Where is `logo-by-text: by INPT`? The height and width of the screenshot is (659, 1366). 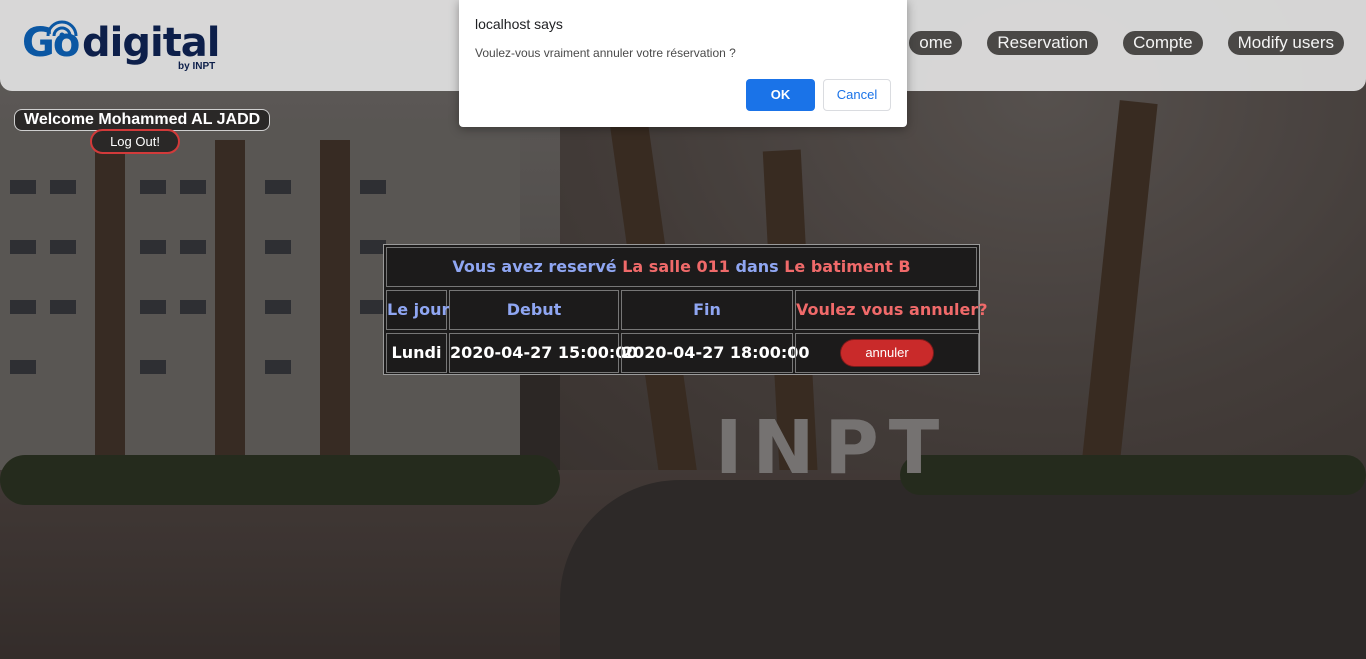 logo-by-text: by INPT is located at coordinates (197, 66).